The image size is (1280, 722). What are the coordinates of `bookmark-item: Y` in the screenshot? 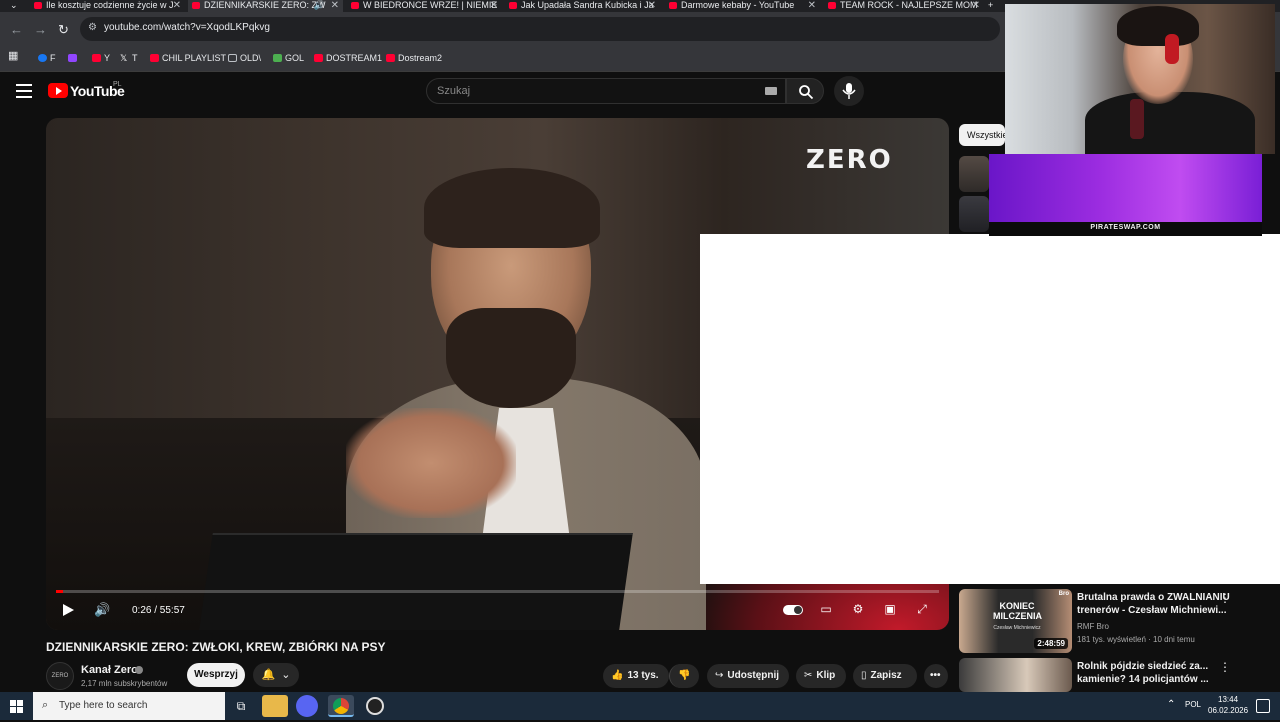 It's located at (101, 58).